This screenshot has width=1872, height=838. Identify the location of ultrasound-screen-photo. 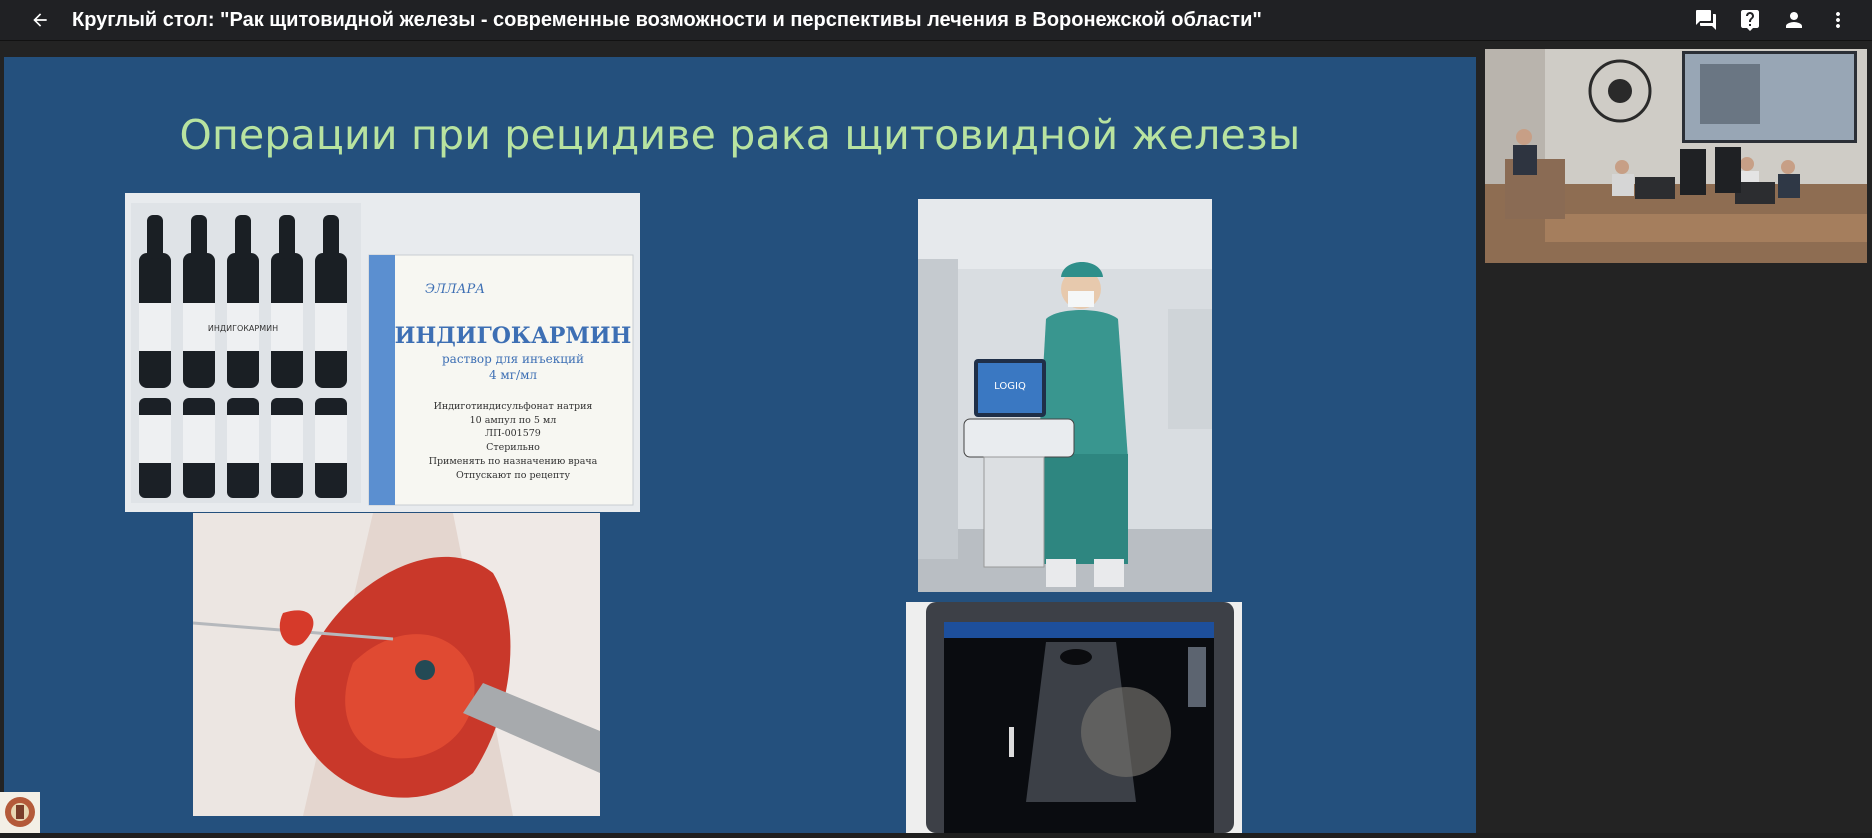
(1074, 717).